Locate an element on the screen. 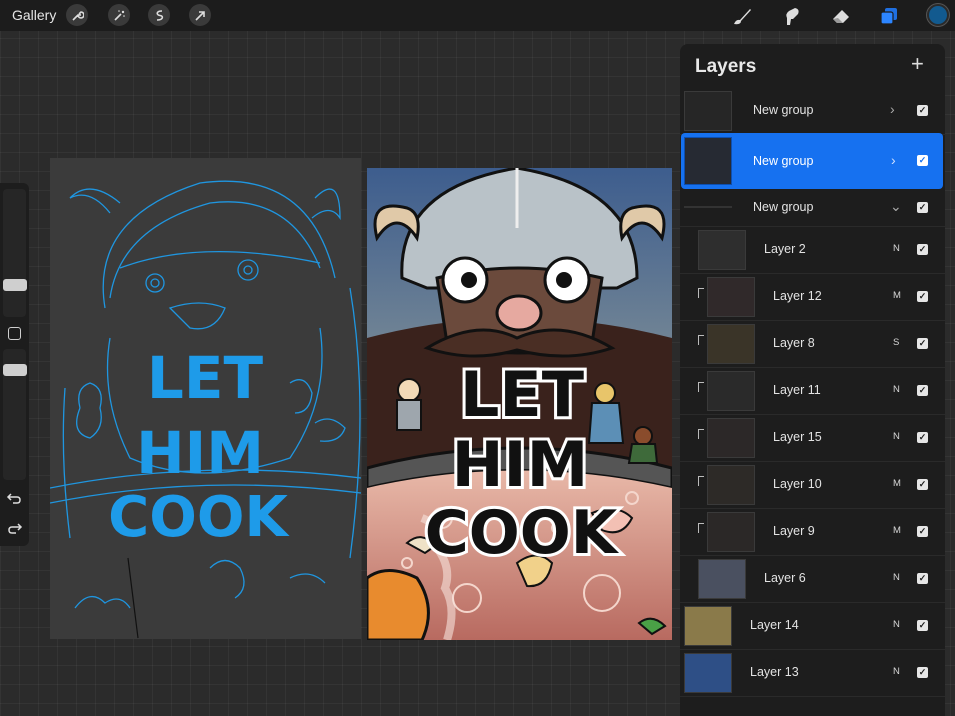 This screenshot has width=955, height=716. left-sidebar is located at coordinates (14, 364).